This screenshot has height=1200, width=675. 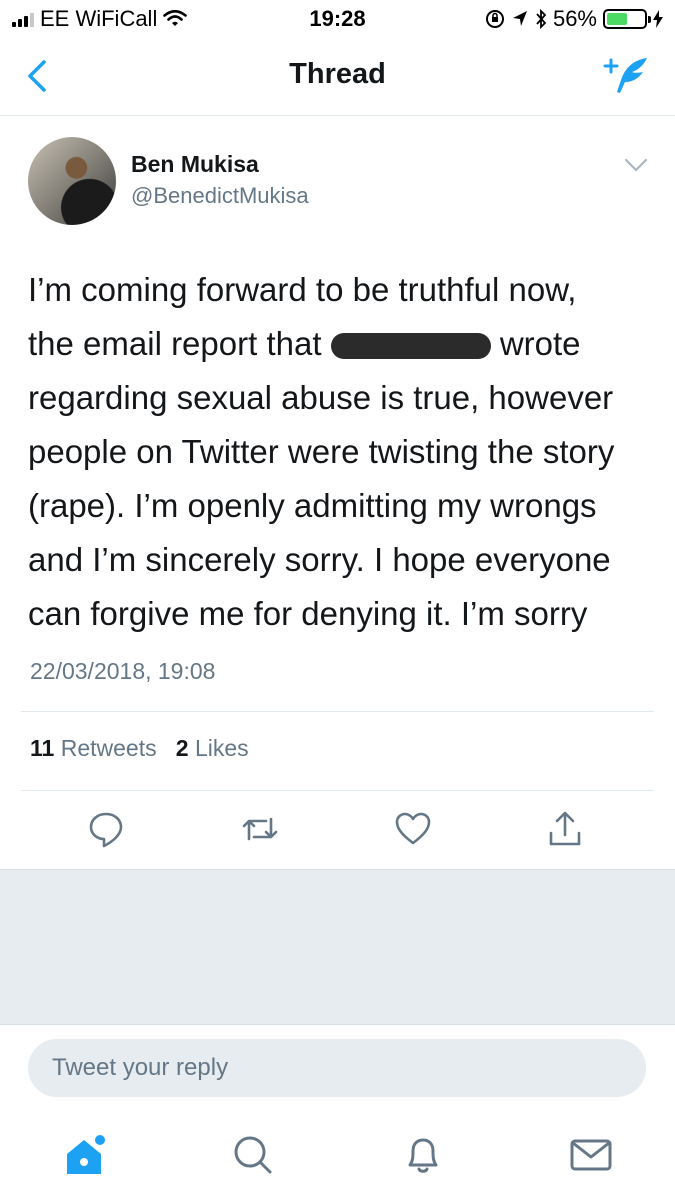 What do you see at coordinates (72, 181) in the screenshot?
I see `avatar` at bounding box center [72, 181].